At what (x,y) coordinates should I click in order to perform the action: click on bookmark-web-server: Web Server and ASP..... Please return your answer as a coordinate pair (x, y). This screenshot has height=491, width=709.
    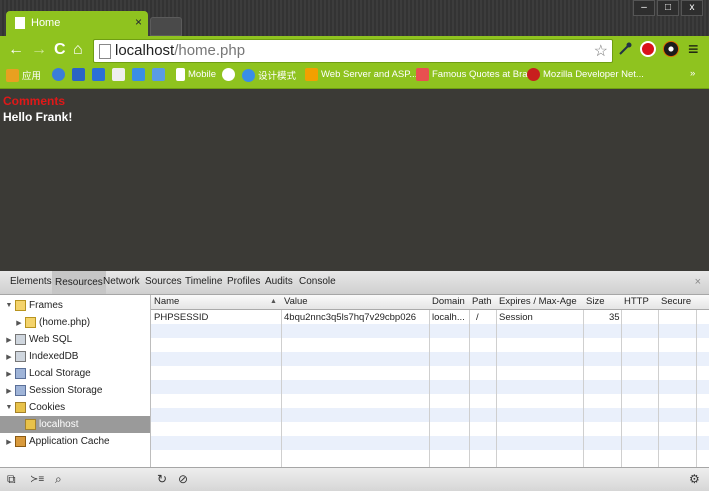
    Looking at the image, I should click on (362, 74).